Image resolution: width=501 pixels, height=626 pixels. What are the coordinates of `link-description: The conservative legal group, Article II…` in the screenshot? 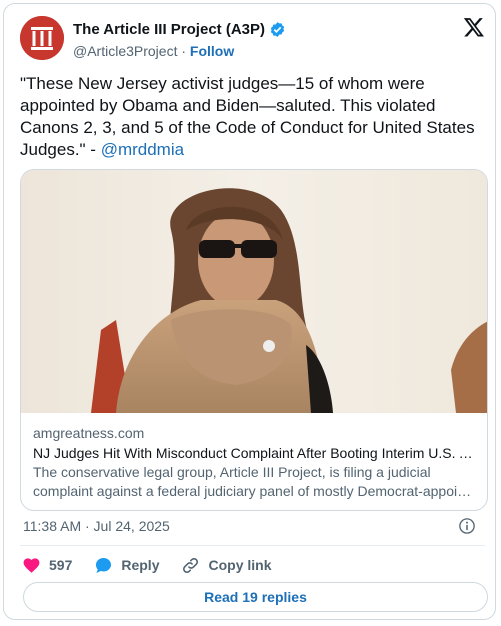 It's located at (254, 482).